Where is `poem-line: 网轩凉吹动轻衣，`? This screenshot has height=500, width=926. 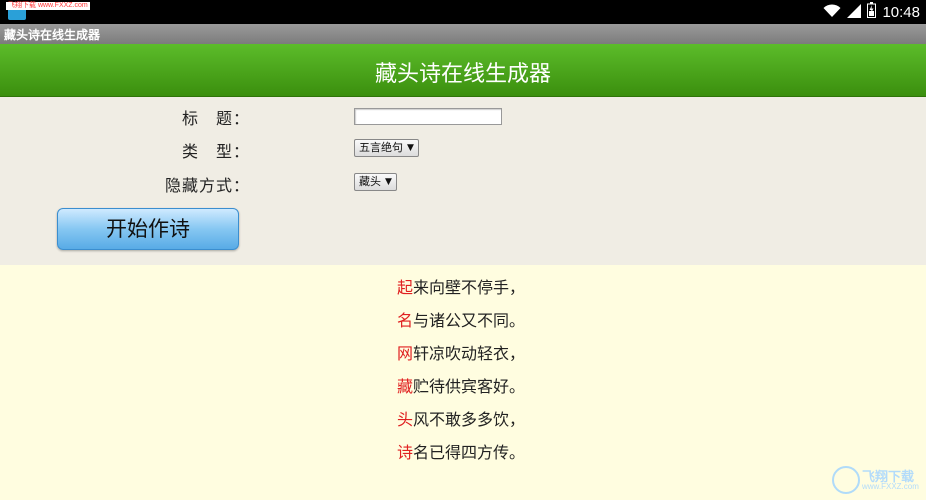
poem-line: 网轩凉吹动轻衣， is located at coordinates (461, 352).